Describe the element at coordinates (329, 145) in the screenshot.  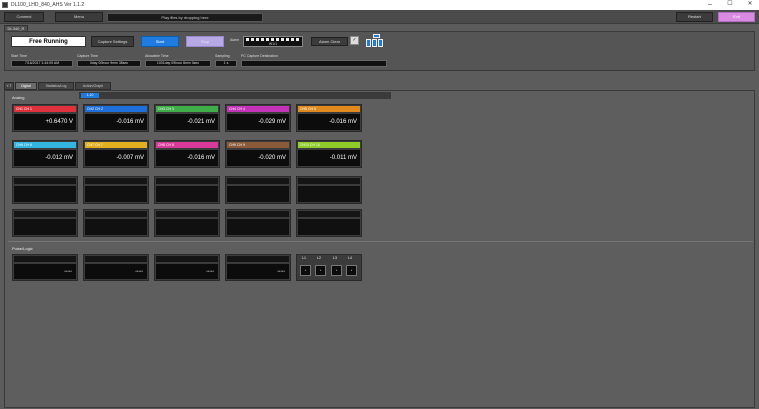
I see `channel-label: CH10 CH 10` at that location.